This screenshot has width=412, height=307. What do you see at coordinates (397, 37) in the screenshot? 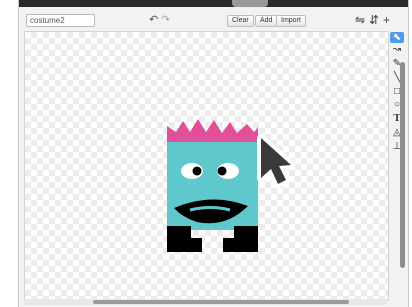
I see `select-tool: ⬉` at bounding box center [397, 37].